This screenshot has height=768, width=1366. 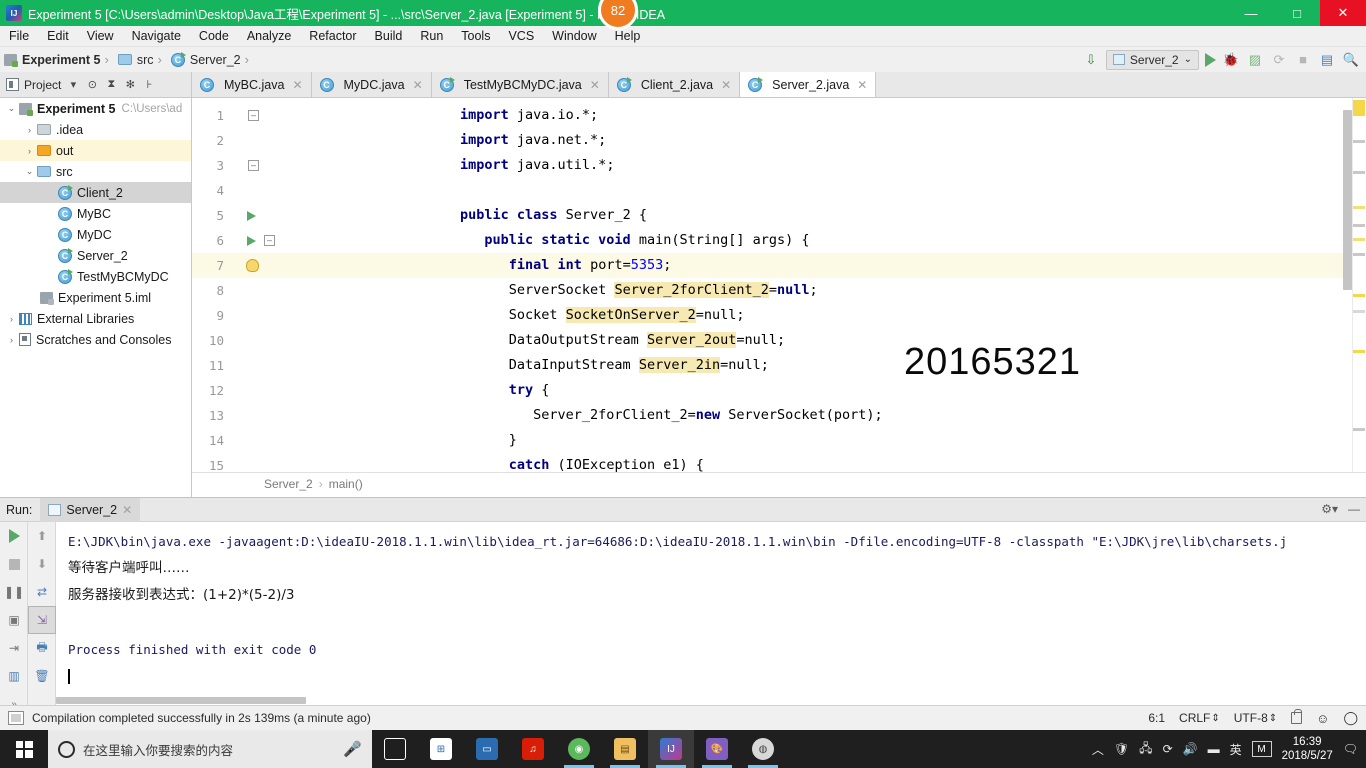 I want to click on menu-item-analyze: Analyze, so click(x=269, y=36).